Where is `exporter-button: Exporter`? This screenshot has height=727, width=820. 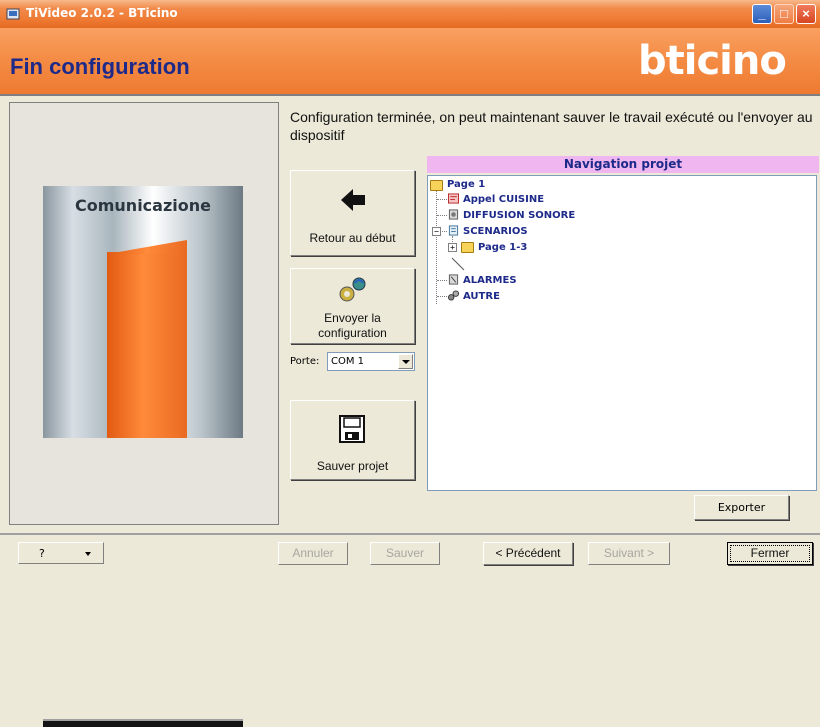 exporter-button: Exporter is located at coordinates (741, 507).